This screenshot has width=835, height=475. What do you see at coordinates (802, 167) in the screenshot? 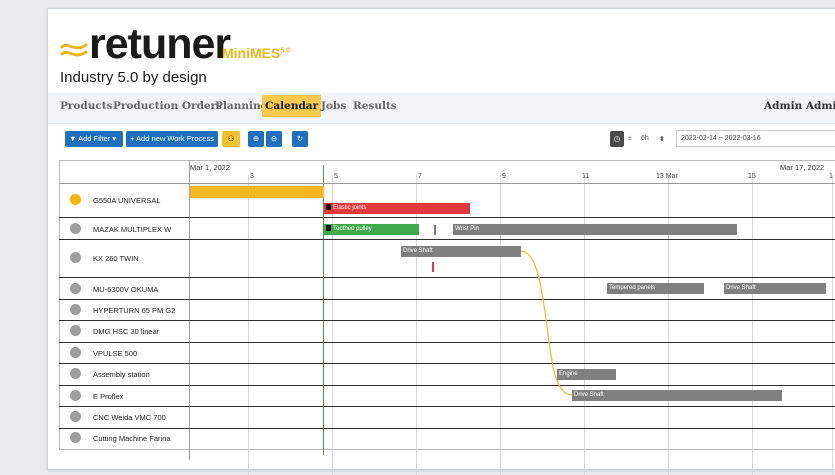
I see `timeline-end-date: Mar 17, 2022` at bounding box center [802, 167].